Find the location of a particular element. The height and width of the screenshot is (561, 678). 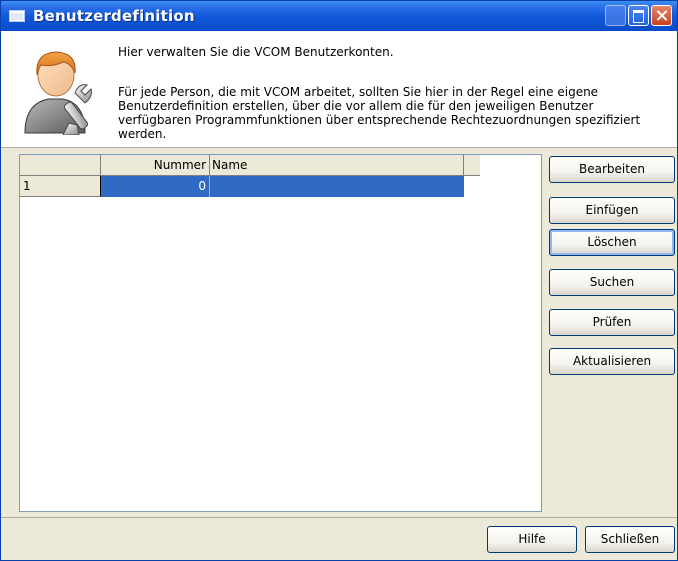

schliessen-button: Schließen is located at coordinates (630, 539).